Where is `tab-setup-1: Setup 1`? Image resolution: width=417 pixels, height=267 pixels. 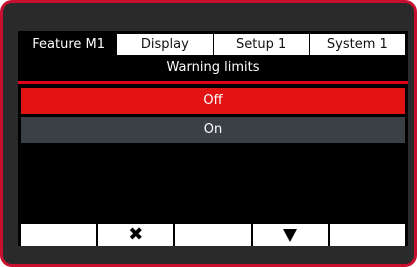 tab-setup-1: Setup 1 is located at coordinates (260, 44).